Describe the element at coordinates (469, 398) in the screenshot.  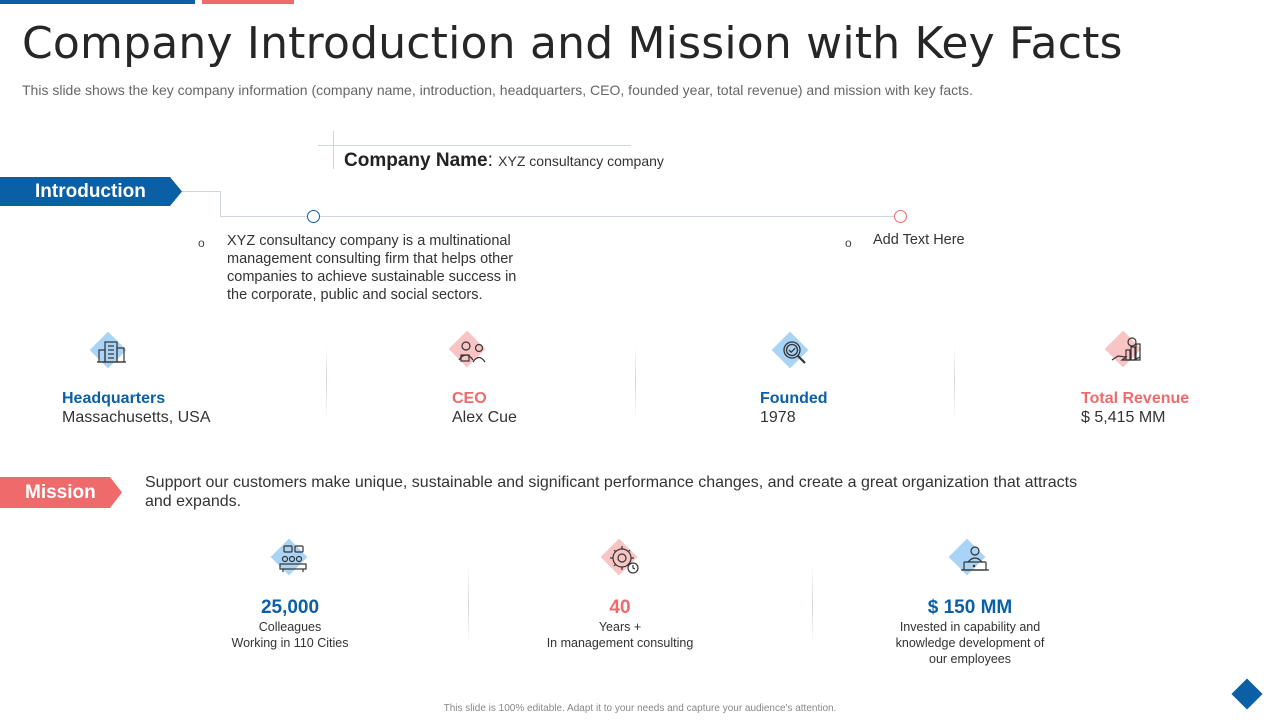
I see `fact-label-ceo: CEO` at that location.